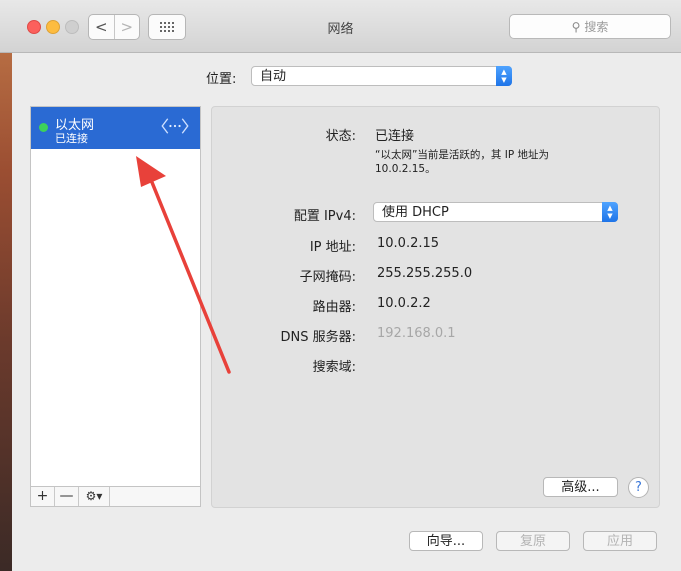 Image resolution: width=681 pixels, height=571 pixels. Describe the element at coordinates (395, 136) in the screenshot. I see `status-value: 已连接` at that location.